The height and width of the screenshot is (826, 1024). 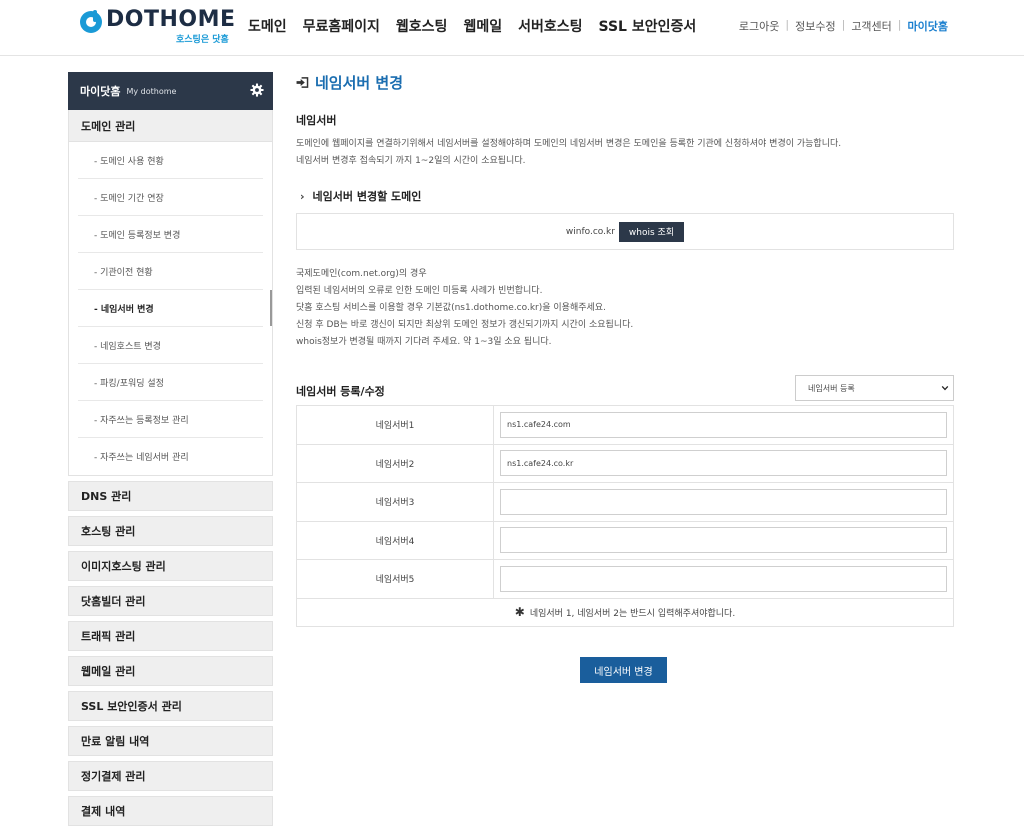 What do you see at coordinates (170, 197) in the screenshot?
I see `sidebar-item-domain-renew: - 도메인 기간 연장` at bounding box center [170, 197].